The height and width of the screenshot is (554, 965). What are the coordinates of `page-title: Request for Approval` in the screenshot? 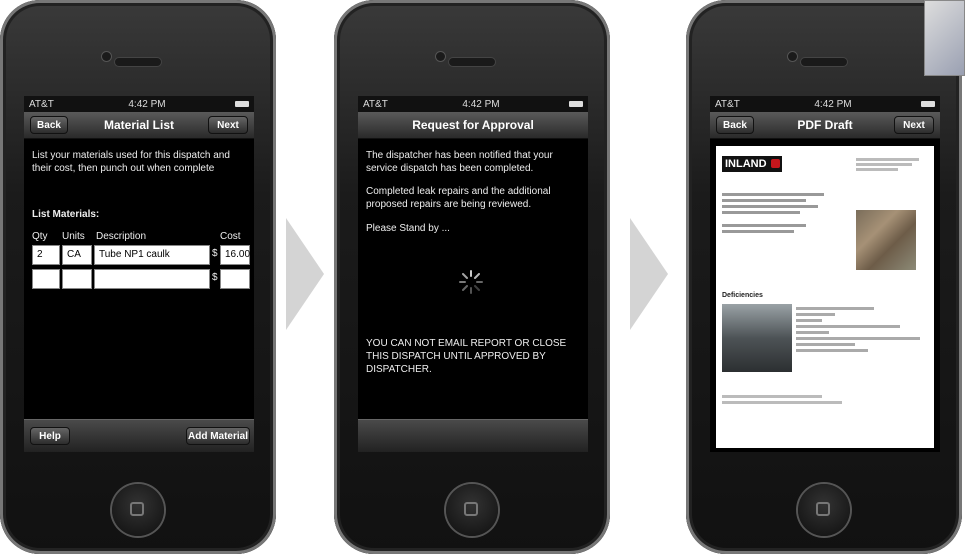 It's located at (473, 125).